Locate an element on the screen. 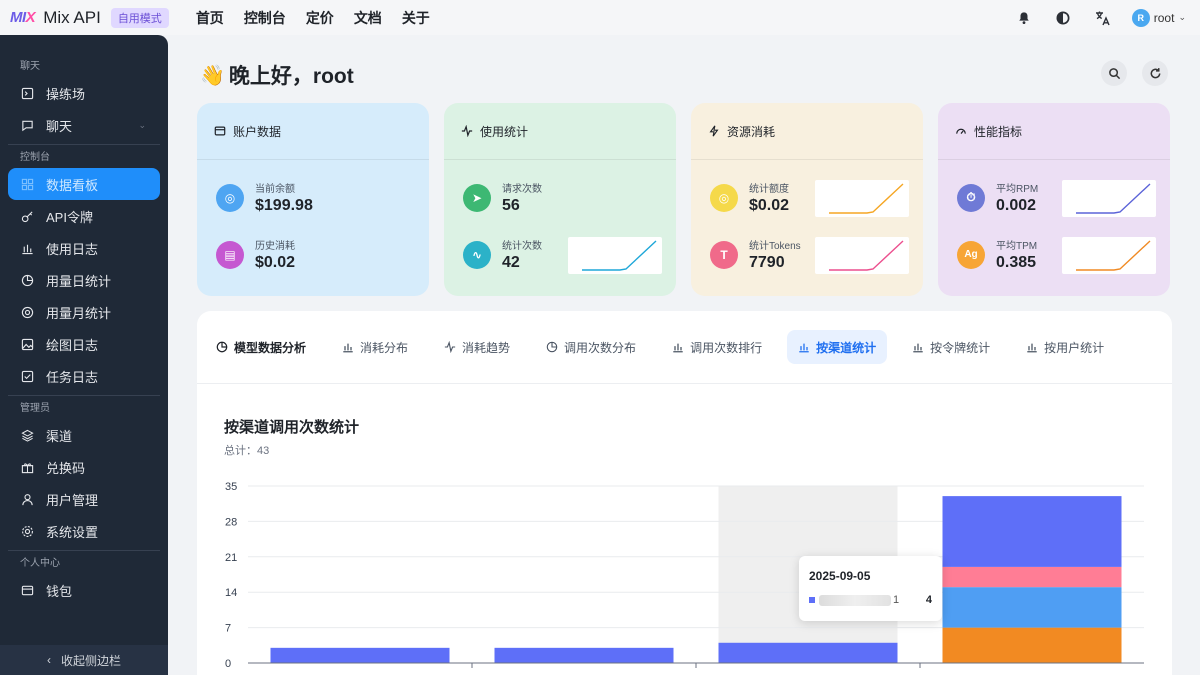 Image resolution: width=1200 pixels, height=675 pixels. tooltip-redacted-label is located at coordinates (855, 600).